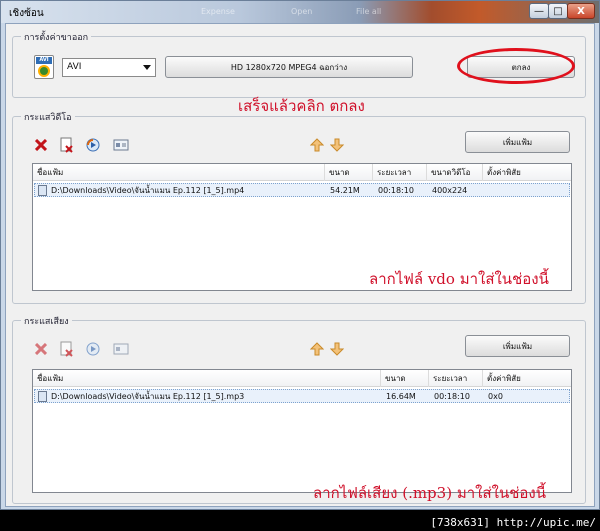  Describe the element at coordinates (109, 67) in the screenshot. I see `format-select: AVI` at that location.